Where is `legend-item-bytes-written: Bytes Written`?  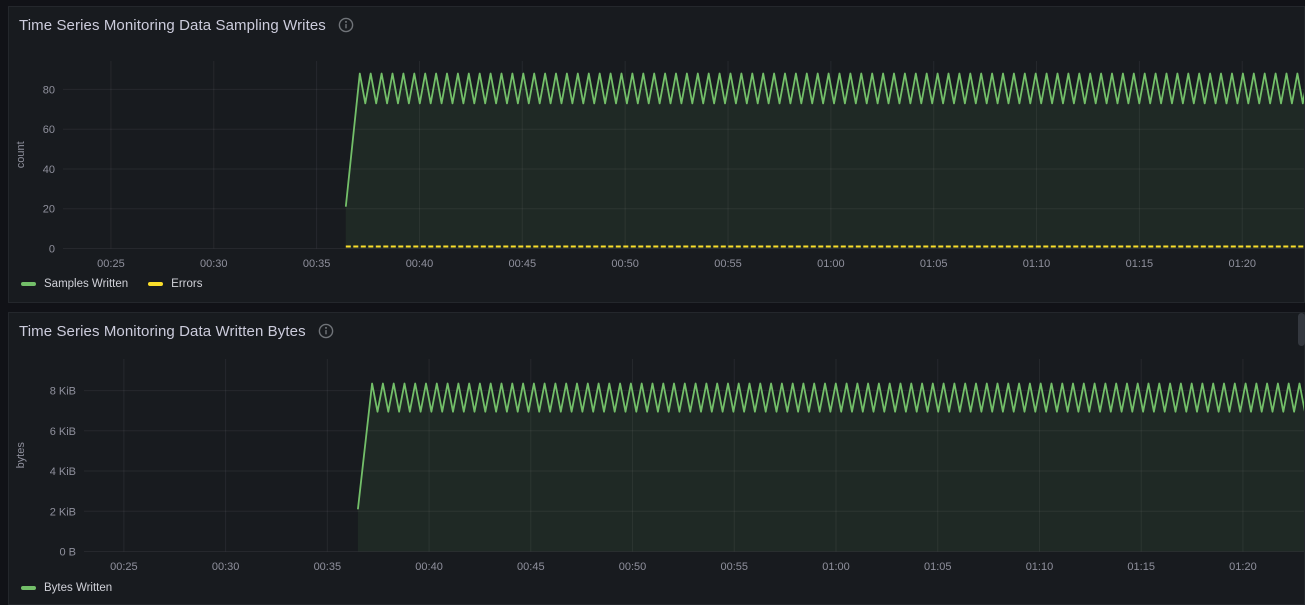
legend-item-bytes-written: Bytes Written is located at coordinates (66, 588).